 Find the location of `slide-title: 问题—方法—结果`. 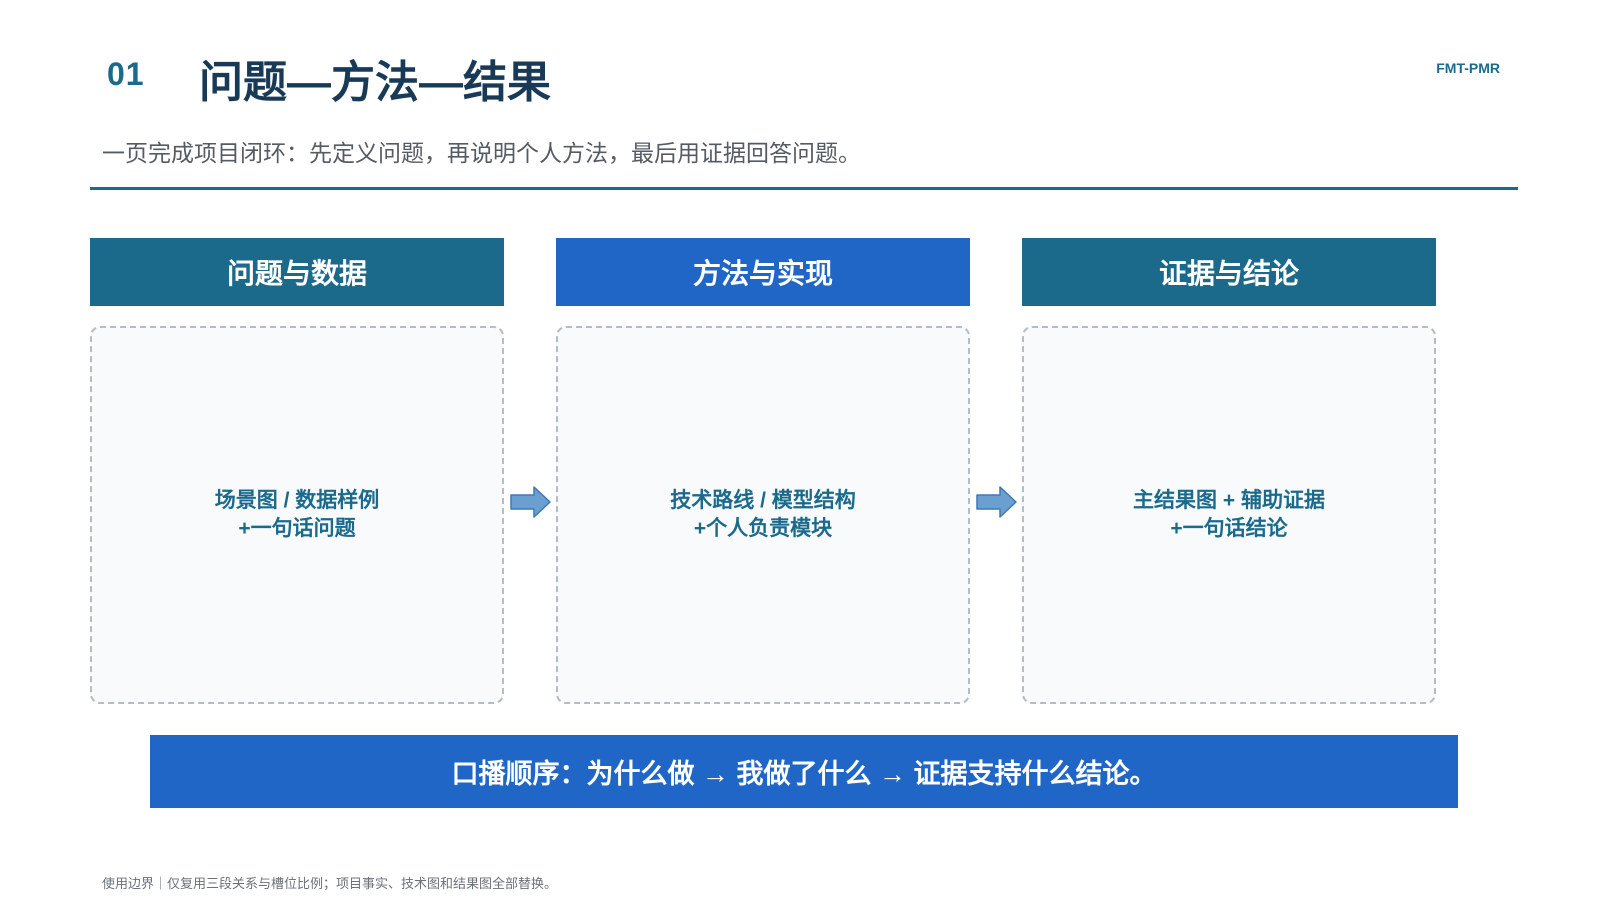

slide-title: 问题—方法—结果 is located at coordinates (375, 82).